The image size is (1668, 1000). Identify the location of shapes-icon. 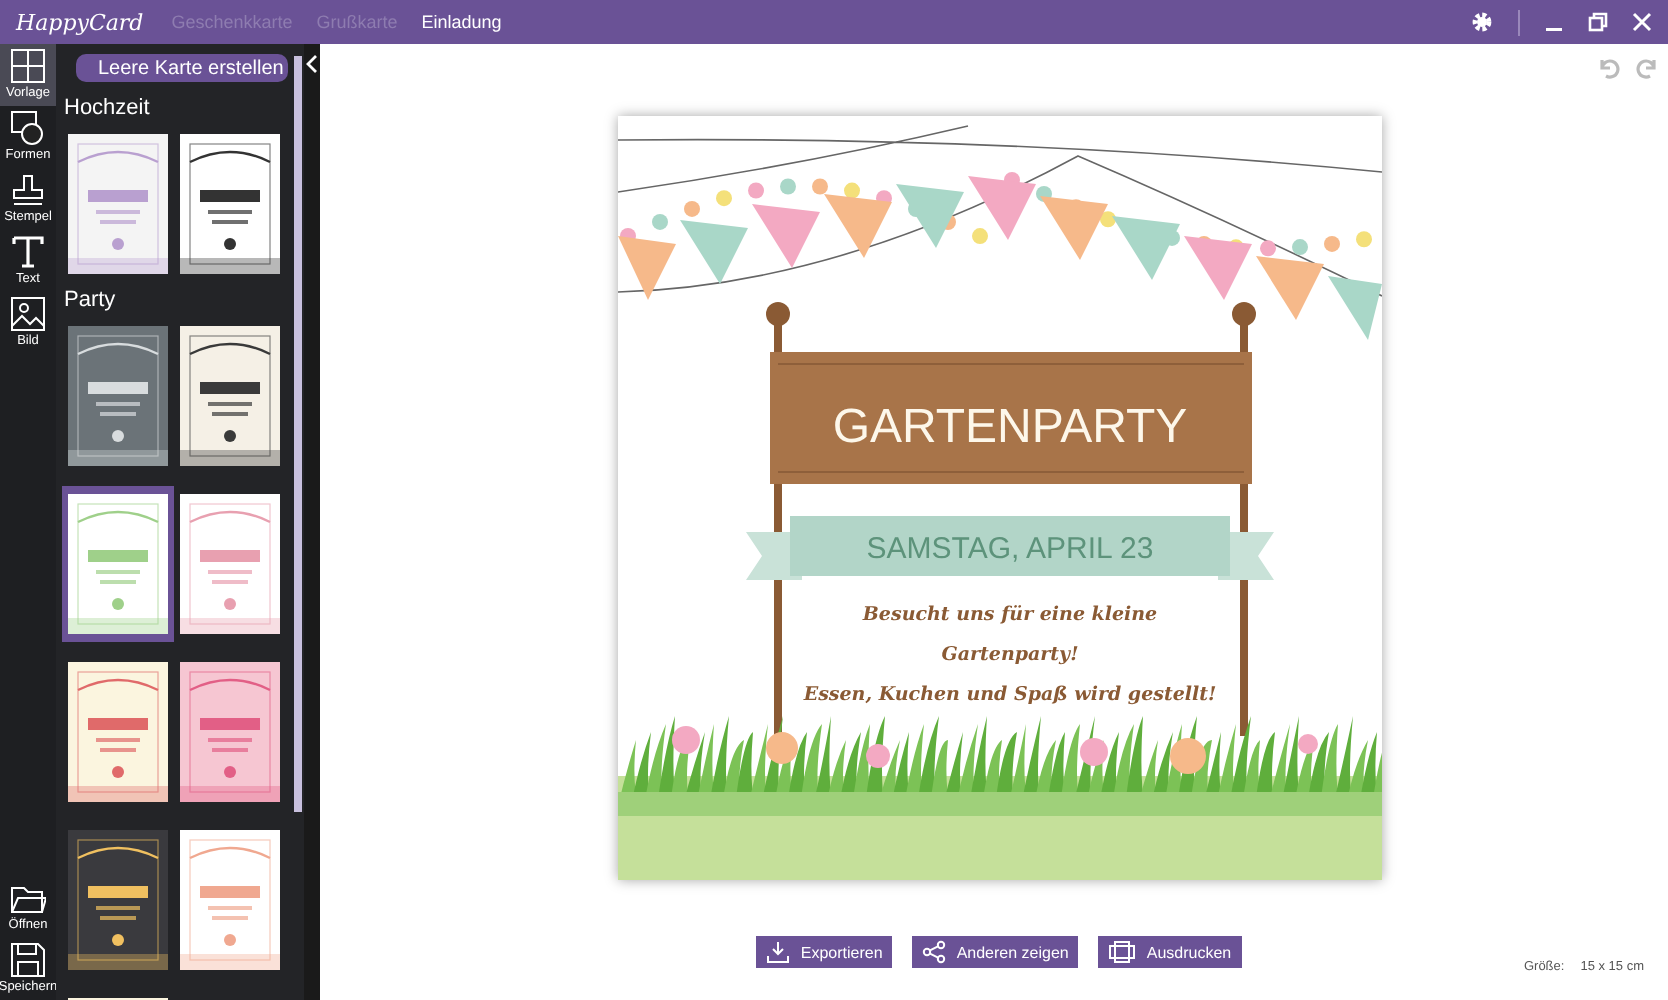
(28, 128).